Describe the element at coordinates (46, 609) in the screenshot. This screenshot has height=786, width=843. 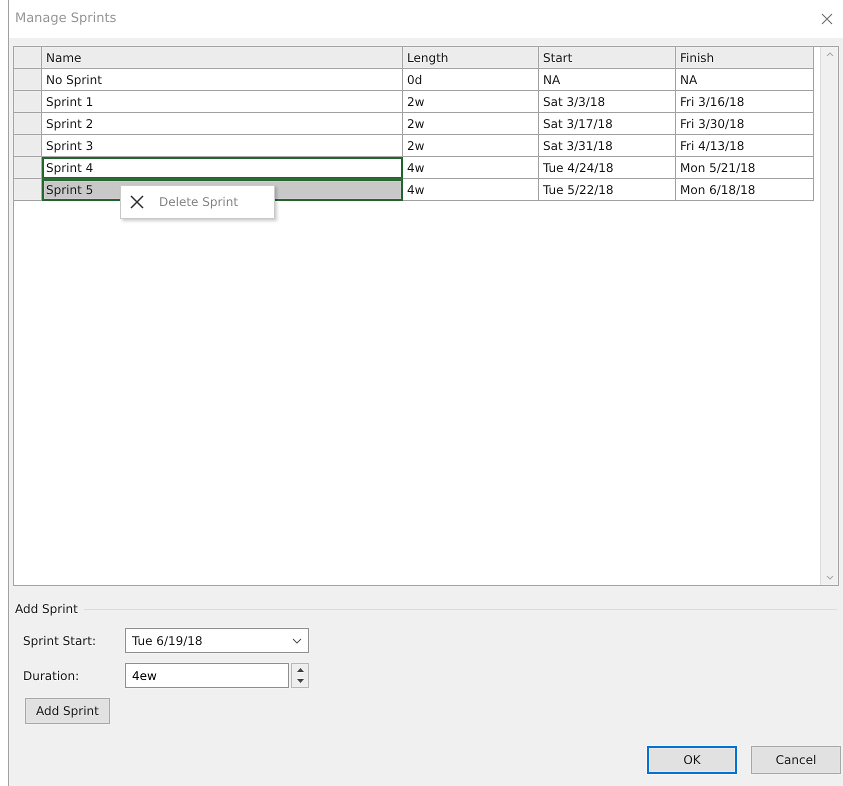
I see `group-title: Add Sprint` at that location.